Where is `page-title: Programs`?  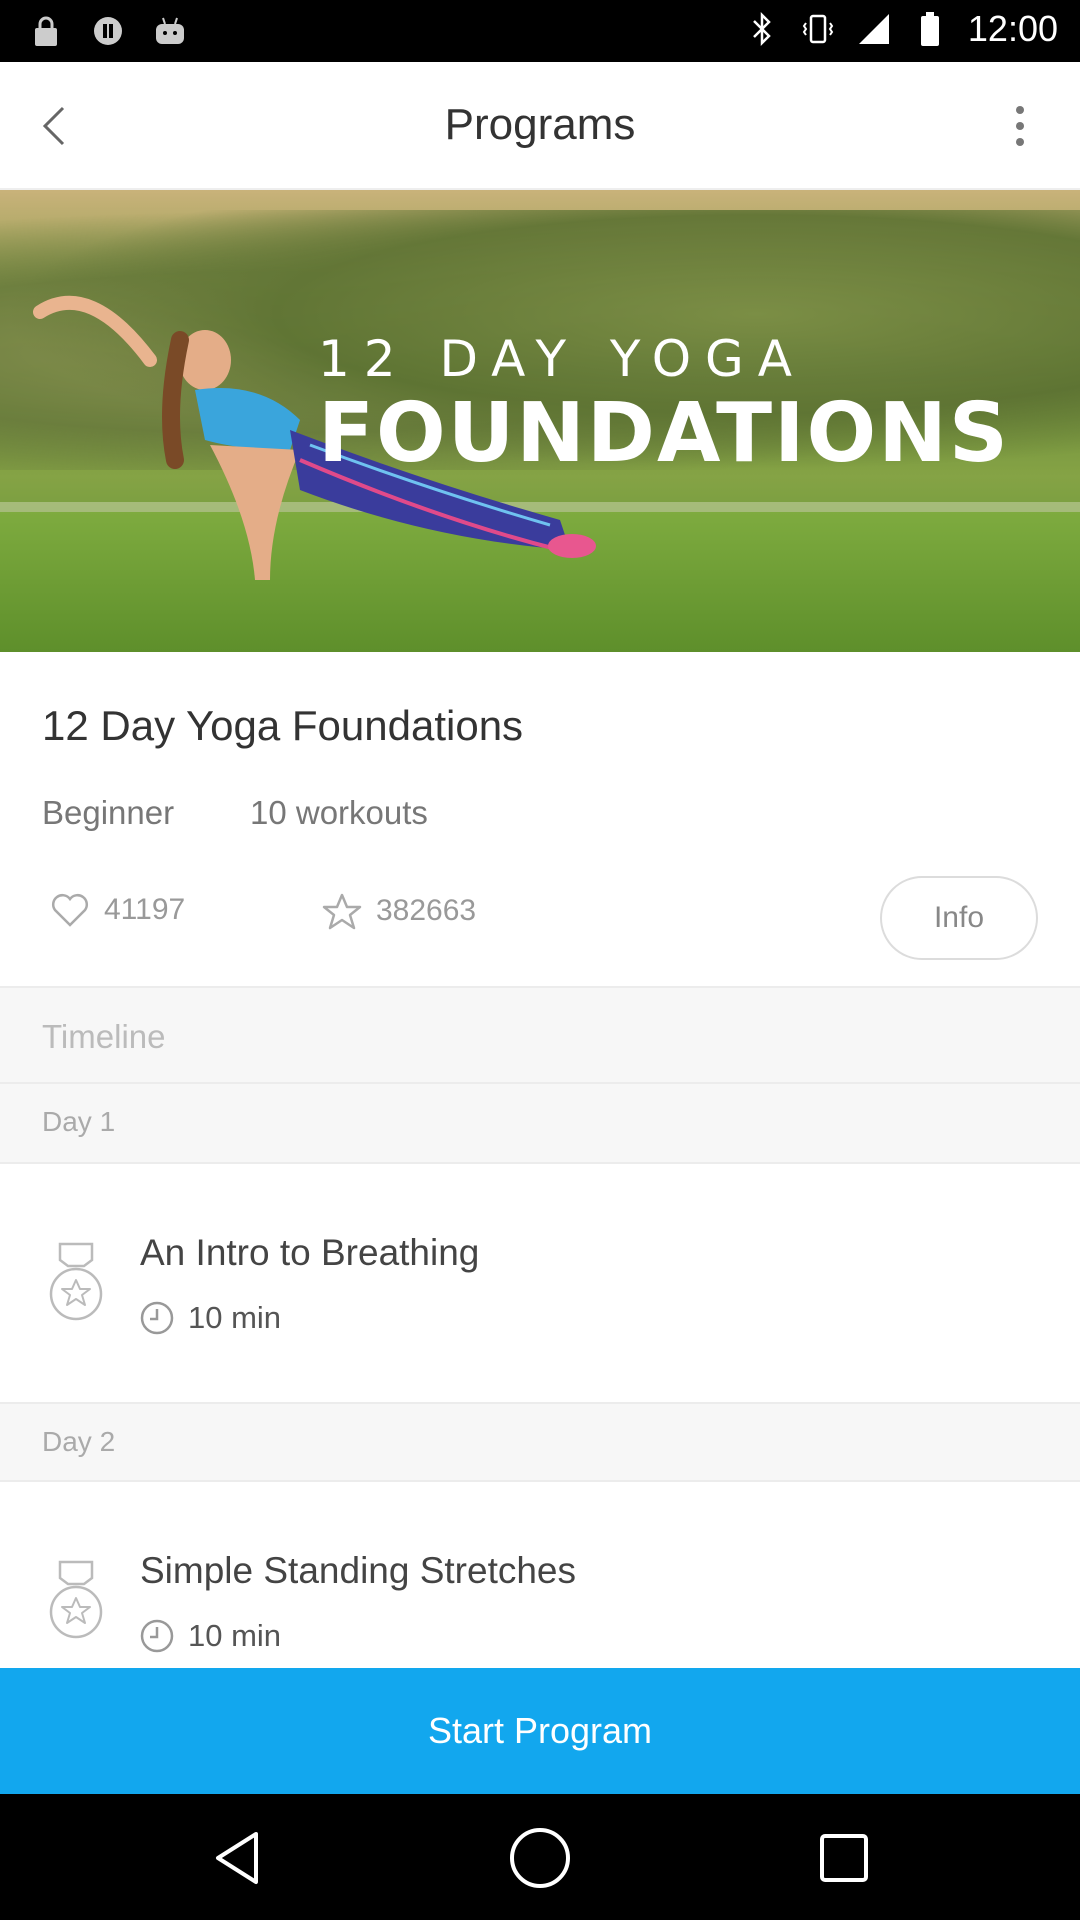 page-title: Programs is located at coordinates (540, 124).